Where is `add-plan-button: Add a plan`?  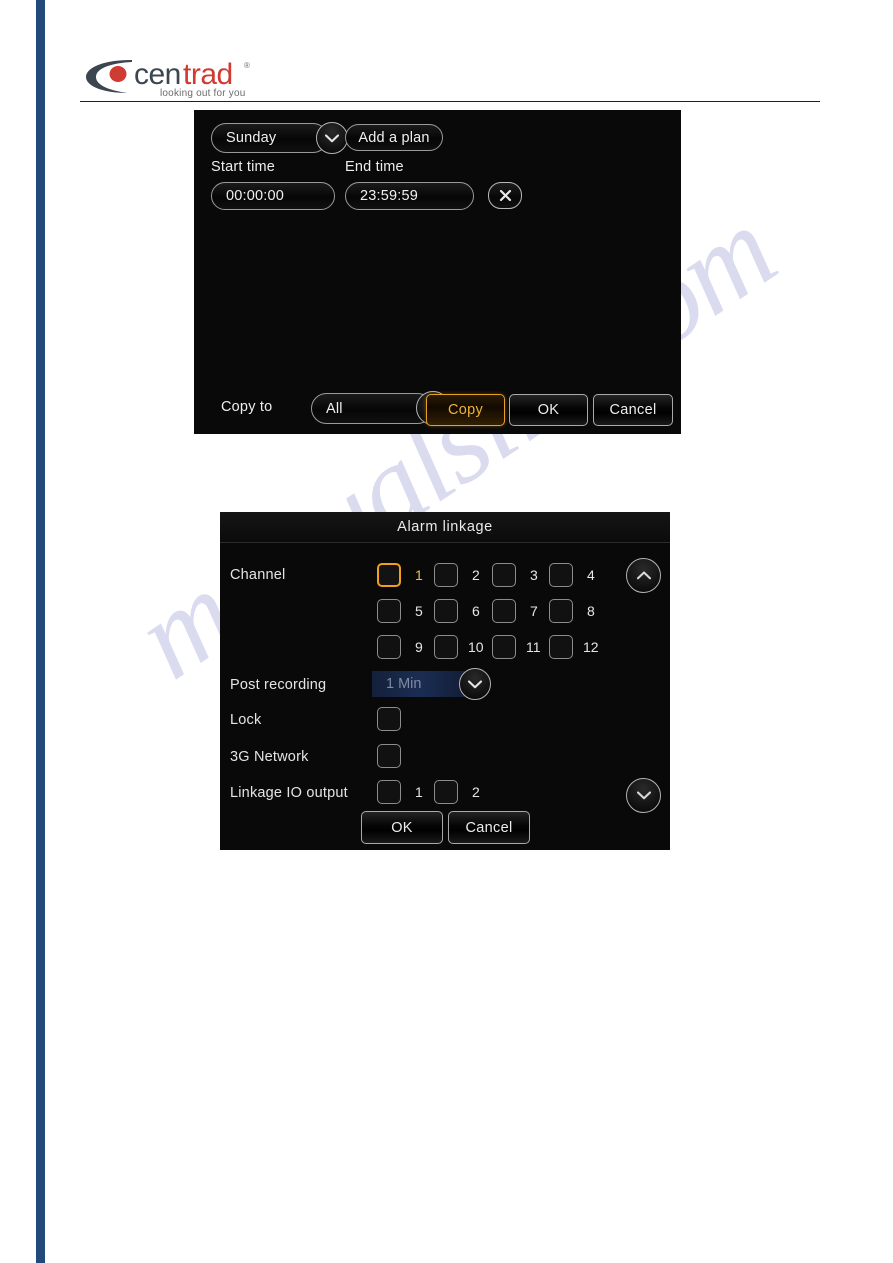 add-plan-button: Add a plan is located at coordinates (394, 137).